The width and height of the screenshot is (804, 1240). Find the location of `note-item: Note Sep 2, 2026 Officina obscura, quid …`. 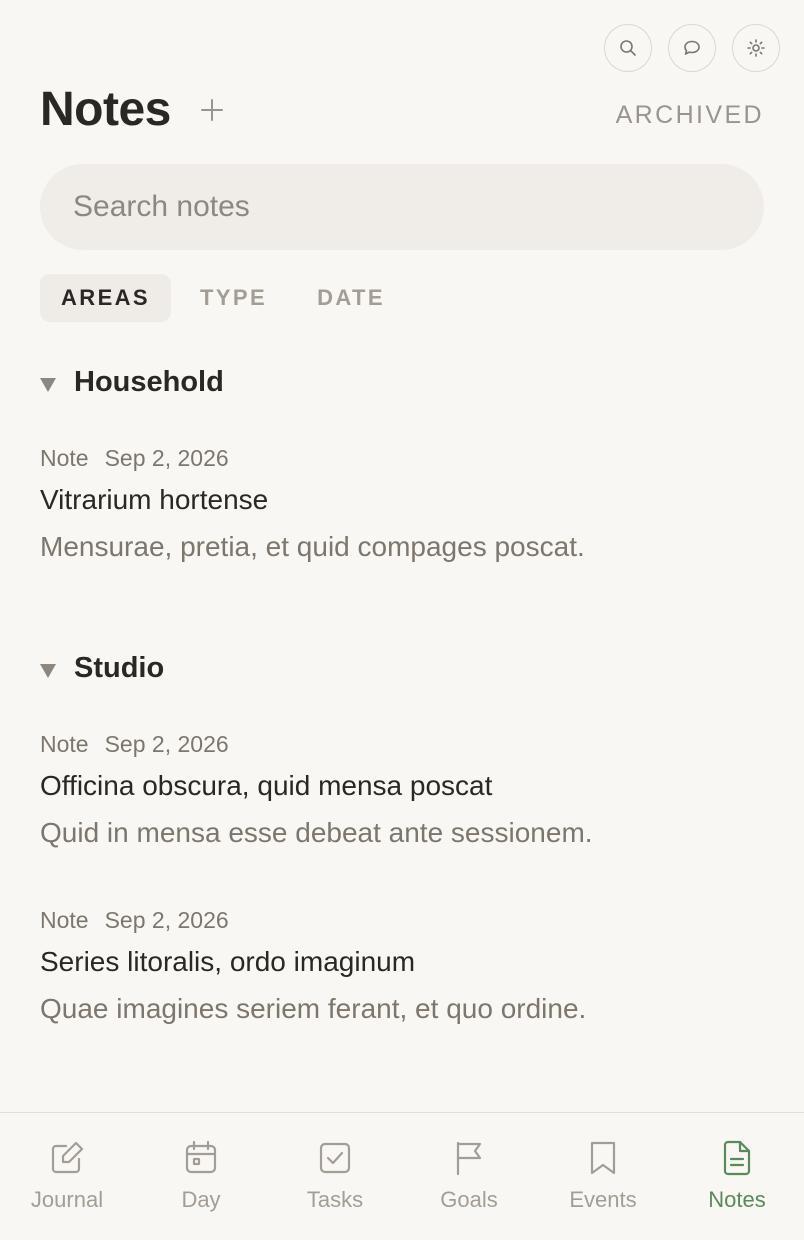

note-item: Note Sep 2, 2026 Officina obscura, quid … is located at coordinates (402, 790).